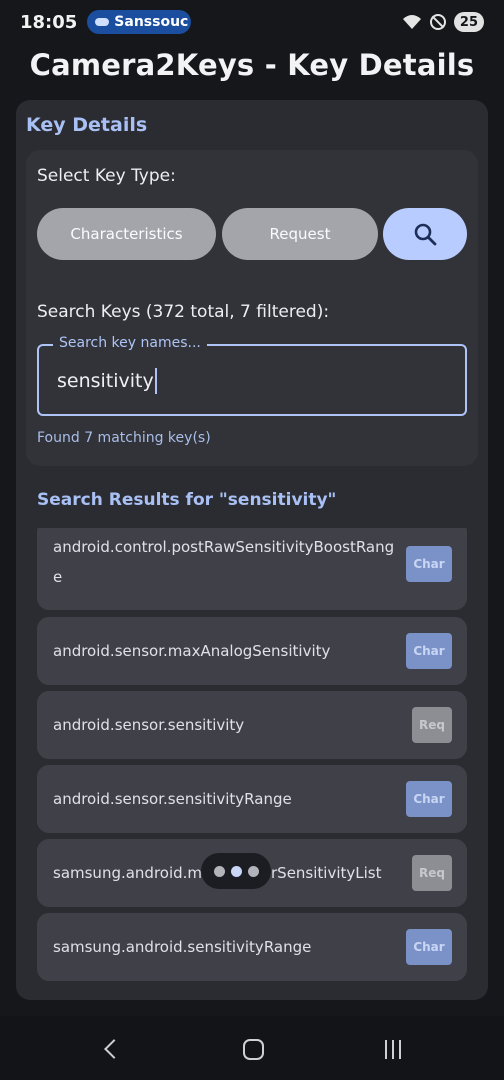 The height and width of the screenshot is (1080, 504). Describe the element at coordinates (102, 22) in the screenshot. I see `cast-icon` at that location.